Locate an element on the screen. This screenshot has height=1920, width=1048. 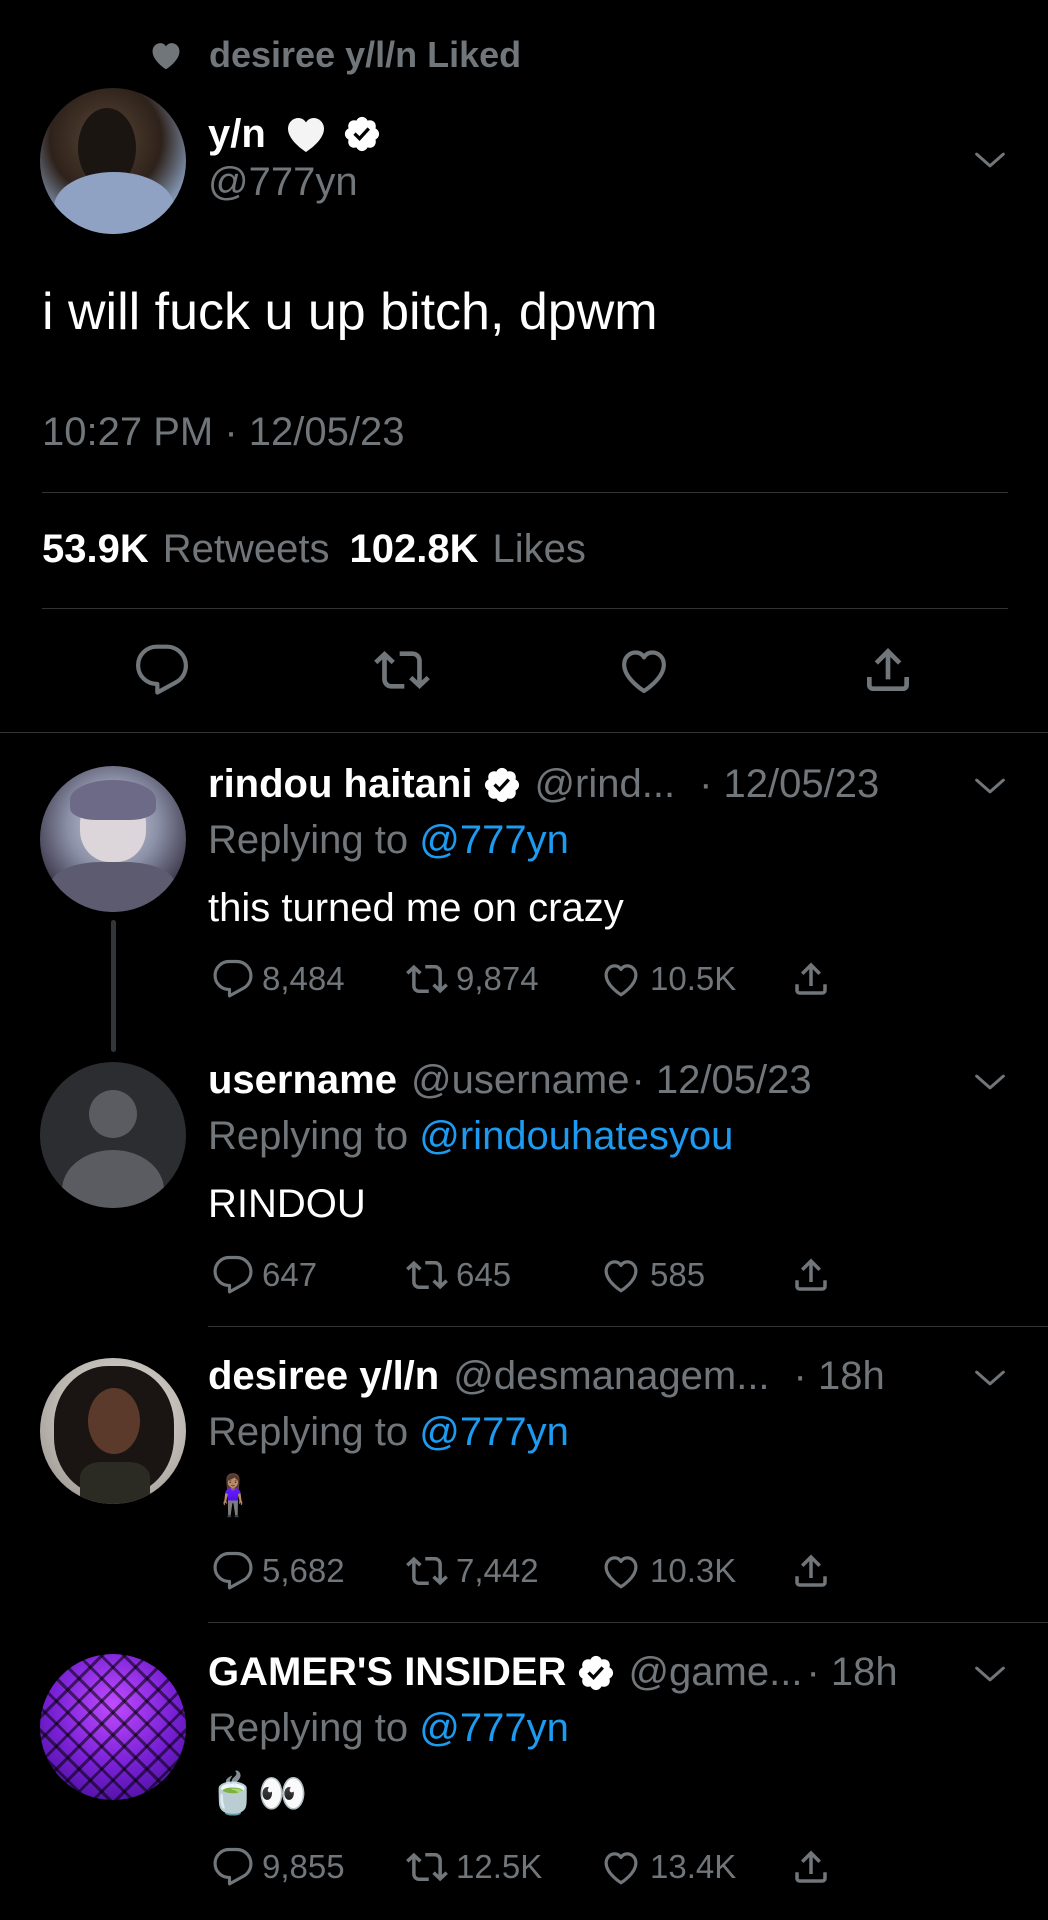
retweet-button: 645 is located at coordinates (503, 1275).